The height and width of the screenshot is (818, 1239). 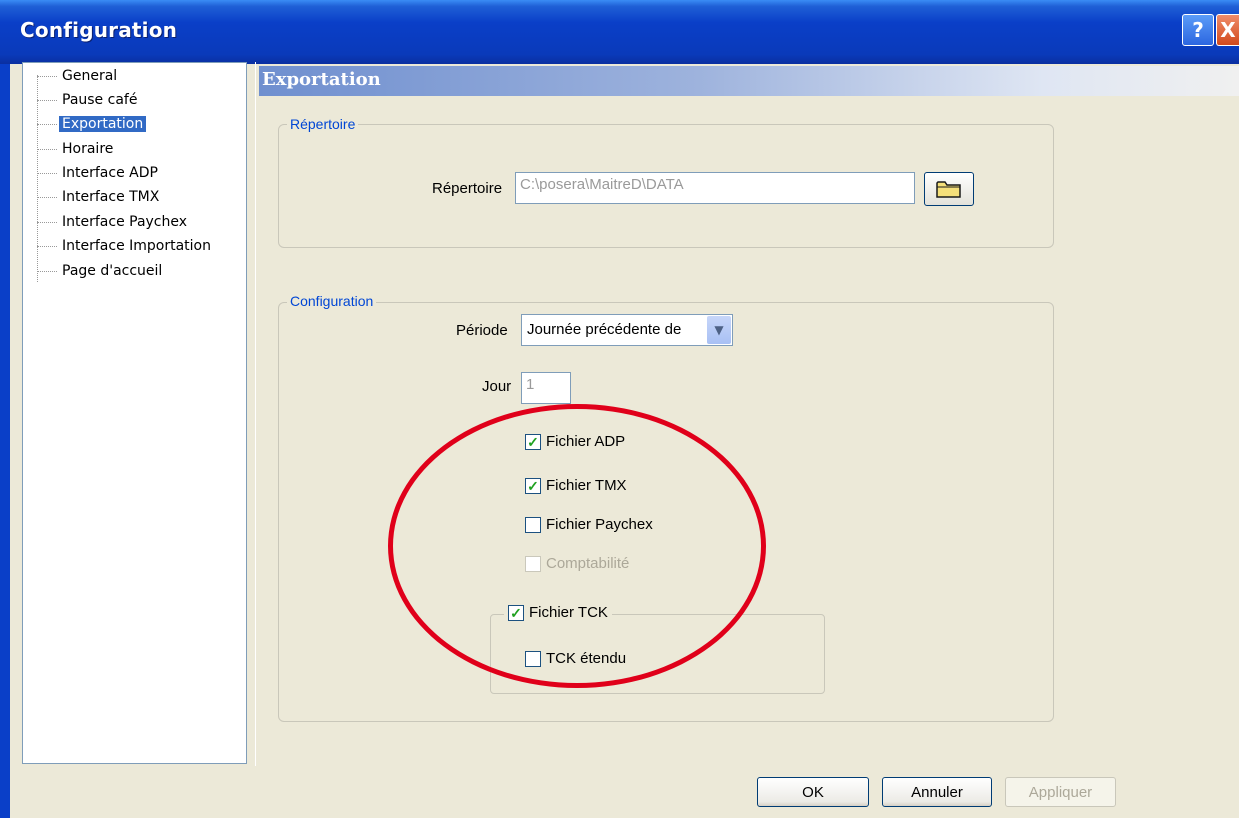 What do you see at coordinates (577, 546) in the screenshot?
I see `annotation-ellipse` at bounding box center [577, 546].